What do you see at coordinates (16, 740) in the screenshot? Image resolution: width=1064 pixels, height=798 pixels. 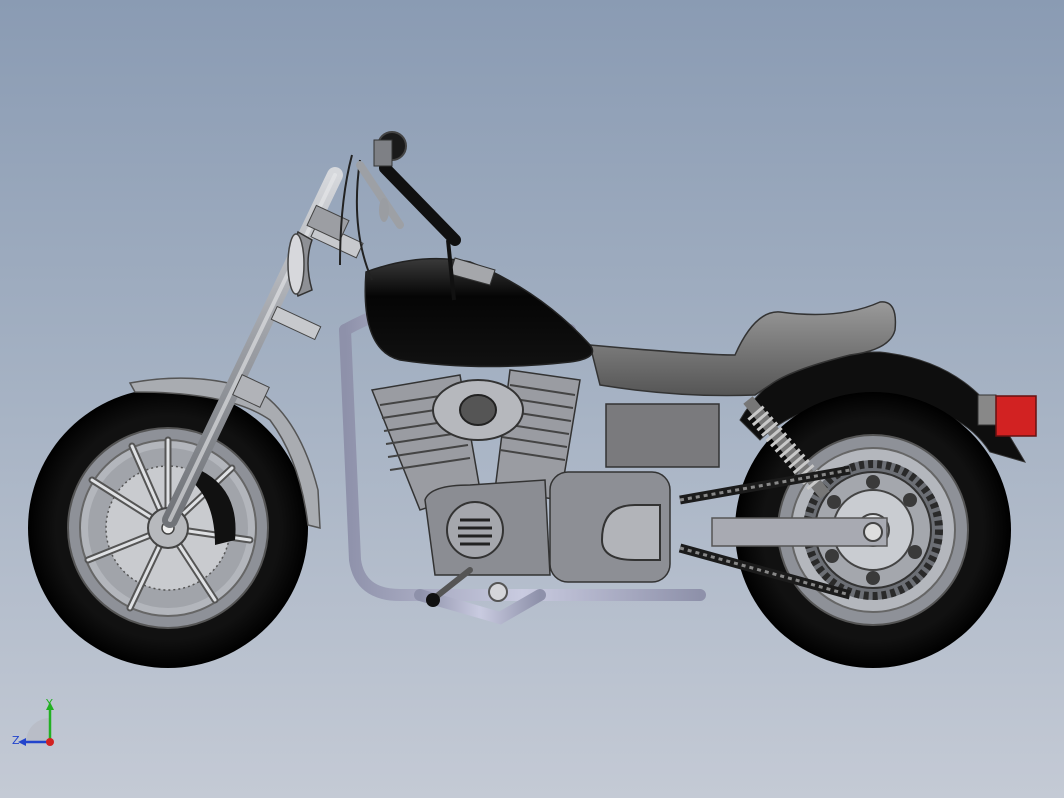 I see `triad-z-label: Z` at bounding box center [16, 740].